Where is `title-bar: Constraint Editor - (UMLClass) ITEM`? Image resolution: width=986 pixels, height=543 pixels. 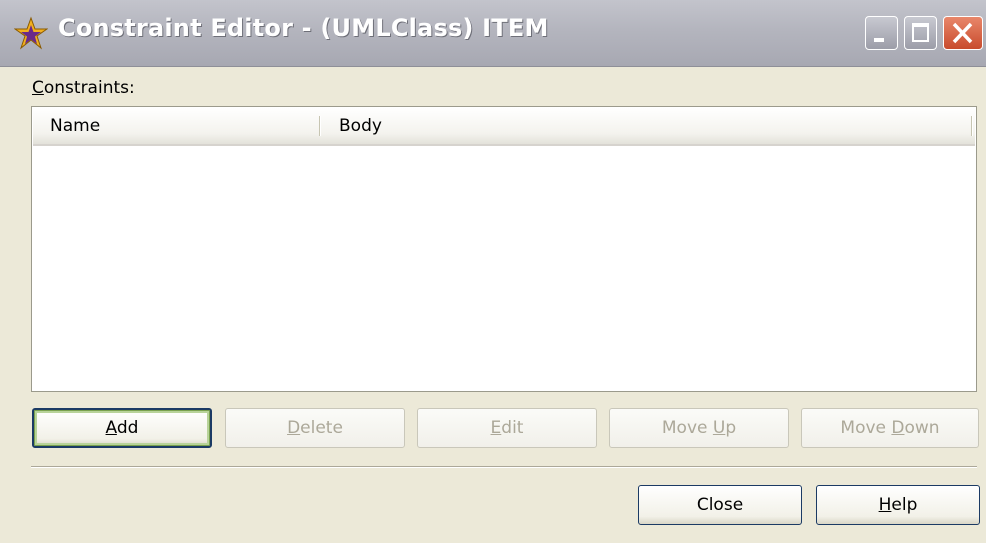 title-bar: Constraint Editor - (UMLClass) ITEM is located at coordinates (493, 33).